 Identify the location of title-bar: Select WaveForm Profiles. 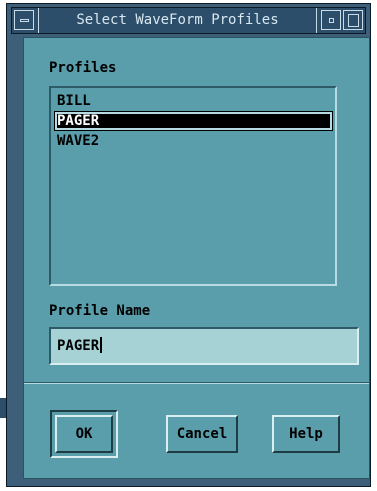
(188, 20).